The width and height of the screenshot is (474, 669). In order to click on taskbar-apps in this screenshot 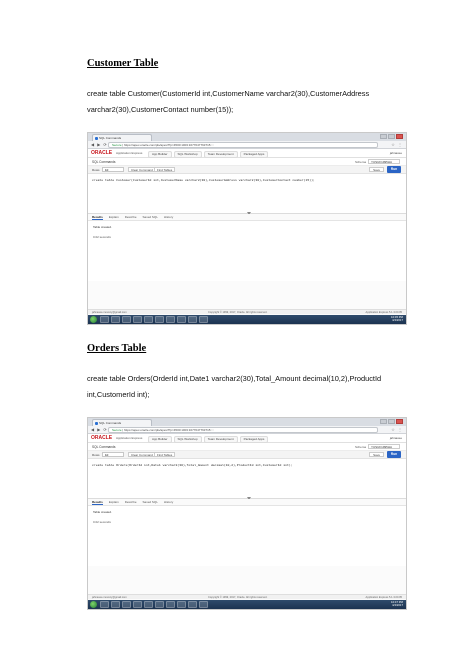, I will do `click(154, 604)`.